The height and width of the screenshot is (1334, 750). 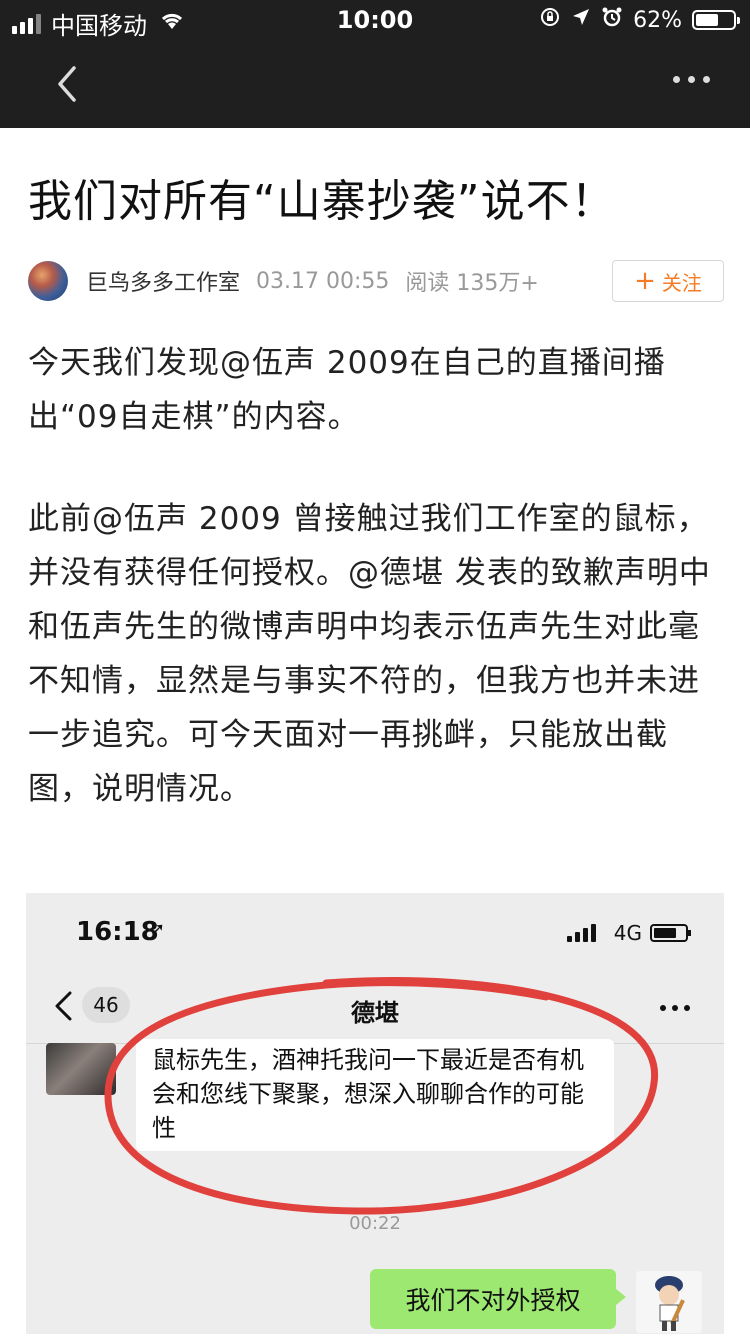 What do you see at coordinates (375, 933) in the screenshot?
I see `screenshot-status-bar: 16:18 ➚ 4G` at bounding box center [375, 933].